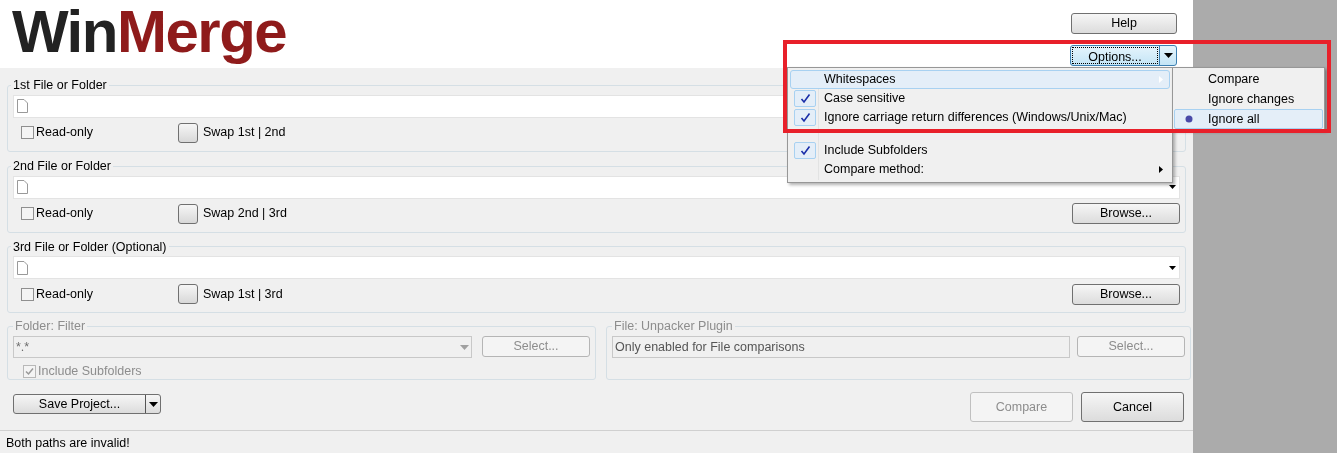 The image size is (1337, 453). I want to click on cancel-button: Cancel, so click(1132, 407).